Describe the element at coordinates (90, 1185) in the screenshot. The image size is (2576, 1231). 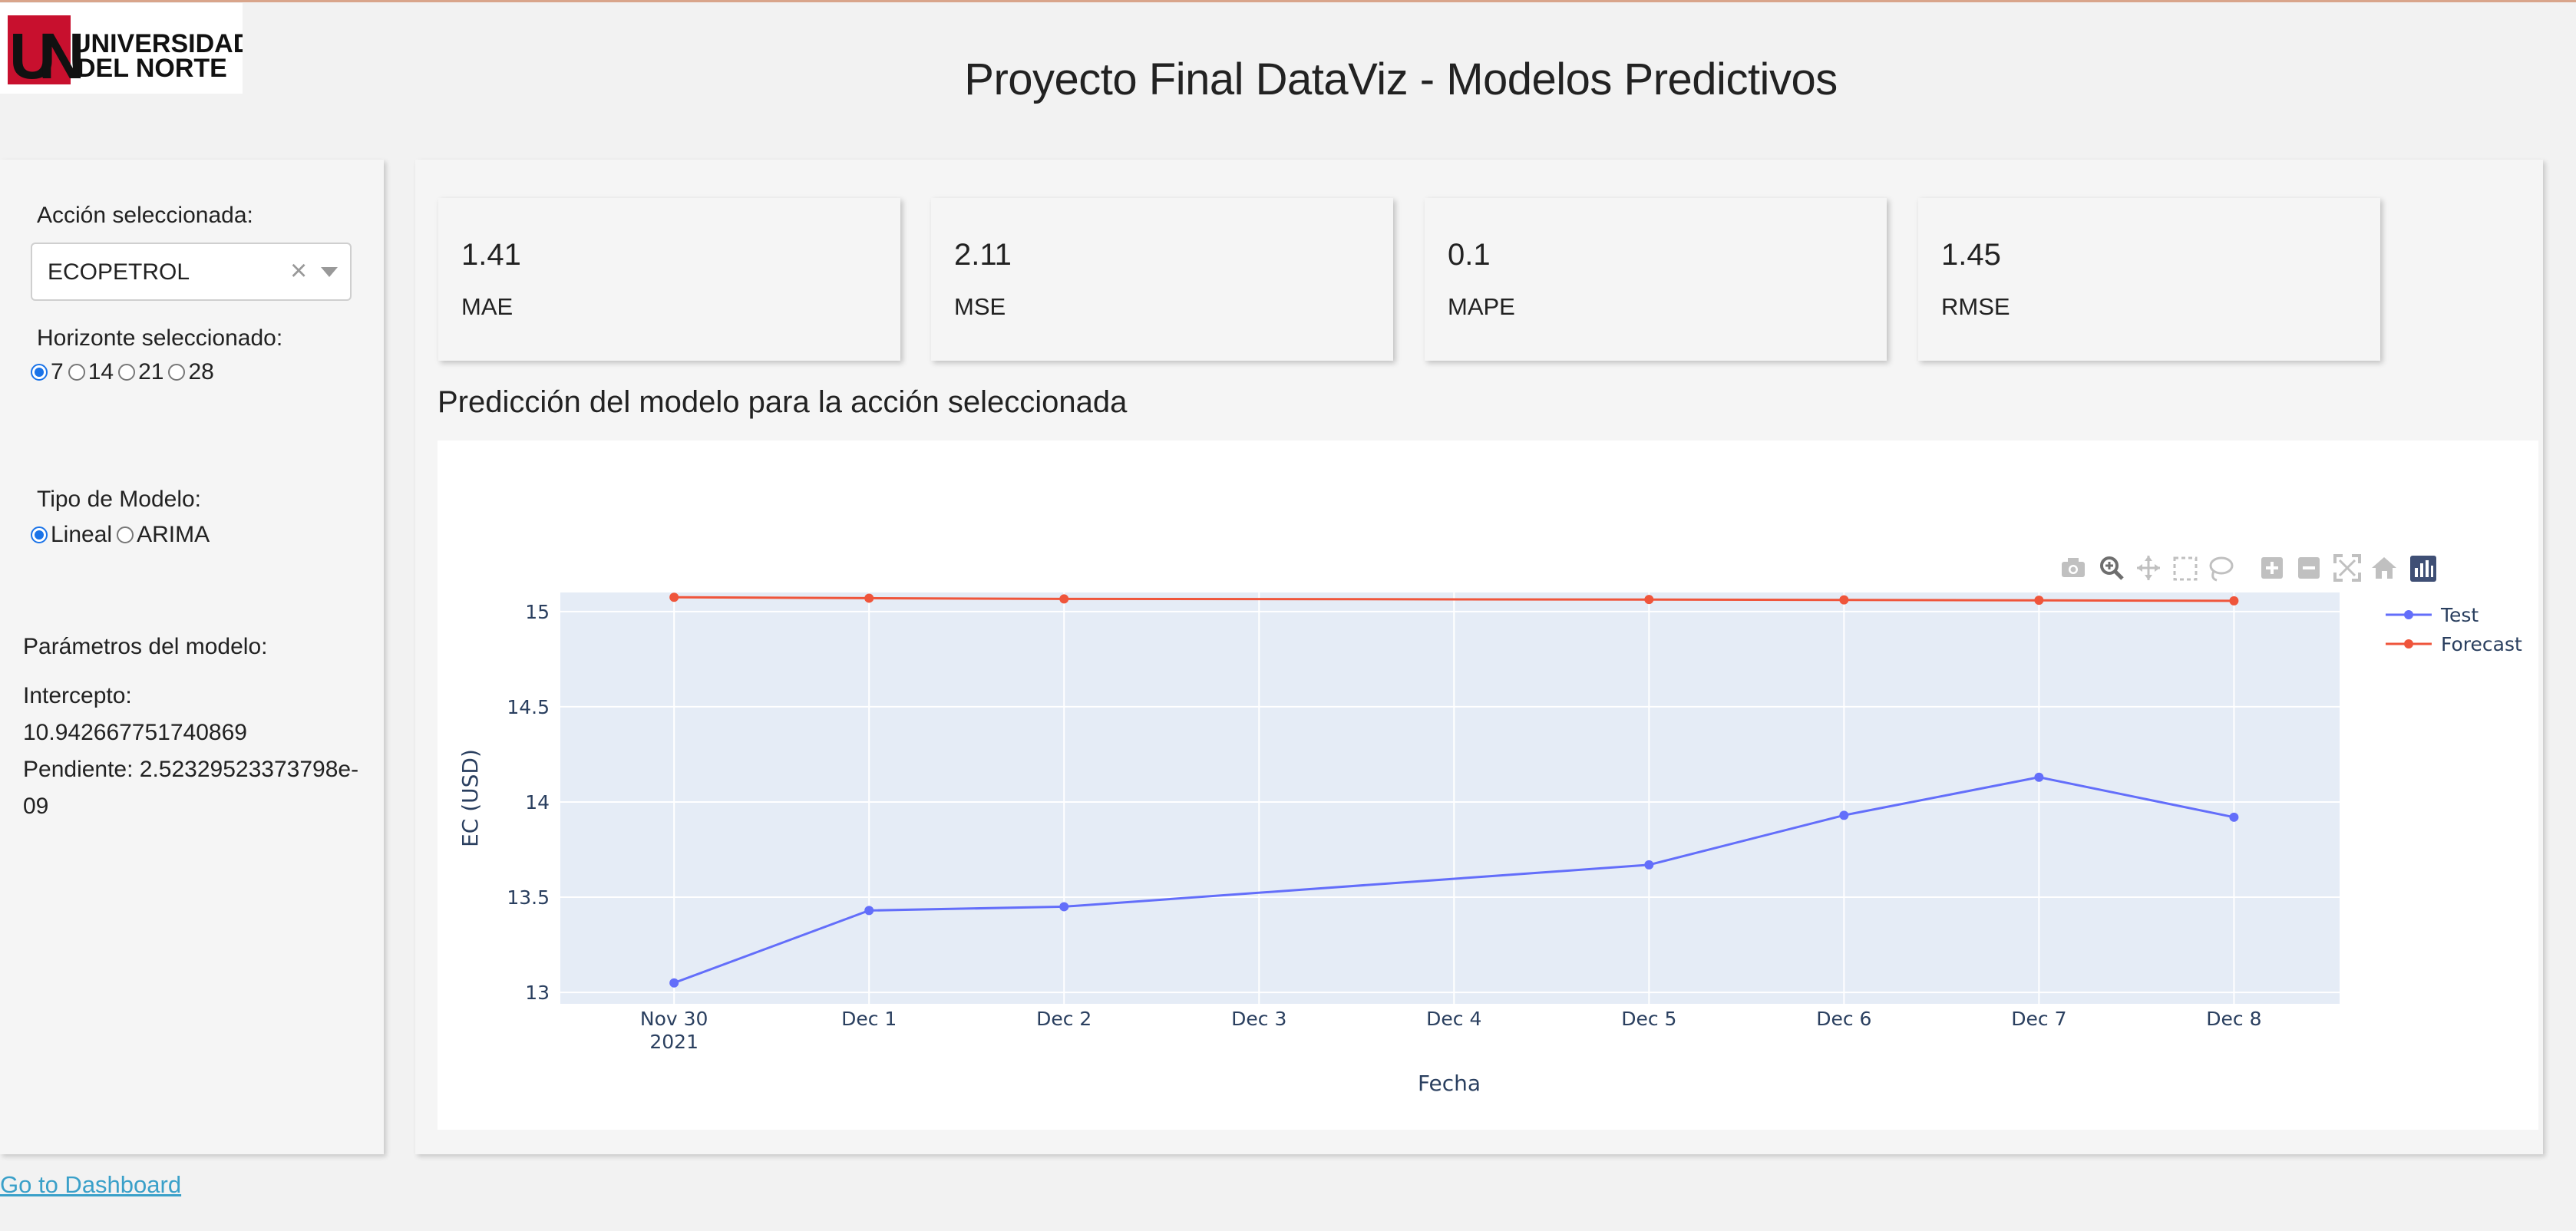
I see `go-to-dashboard-link: Go to Dashboard` at that location.